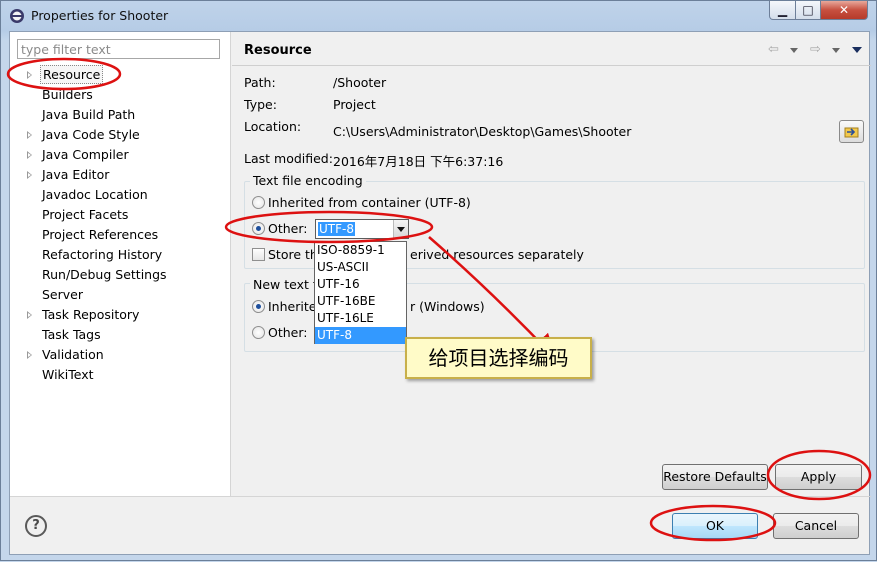 This screenshot has width=877, height=562. Describe the element at coordinates (308, 180) in the screenshot. I see `text-encoding-group-title: Text file encoding` at that location.